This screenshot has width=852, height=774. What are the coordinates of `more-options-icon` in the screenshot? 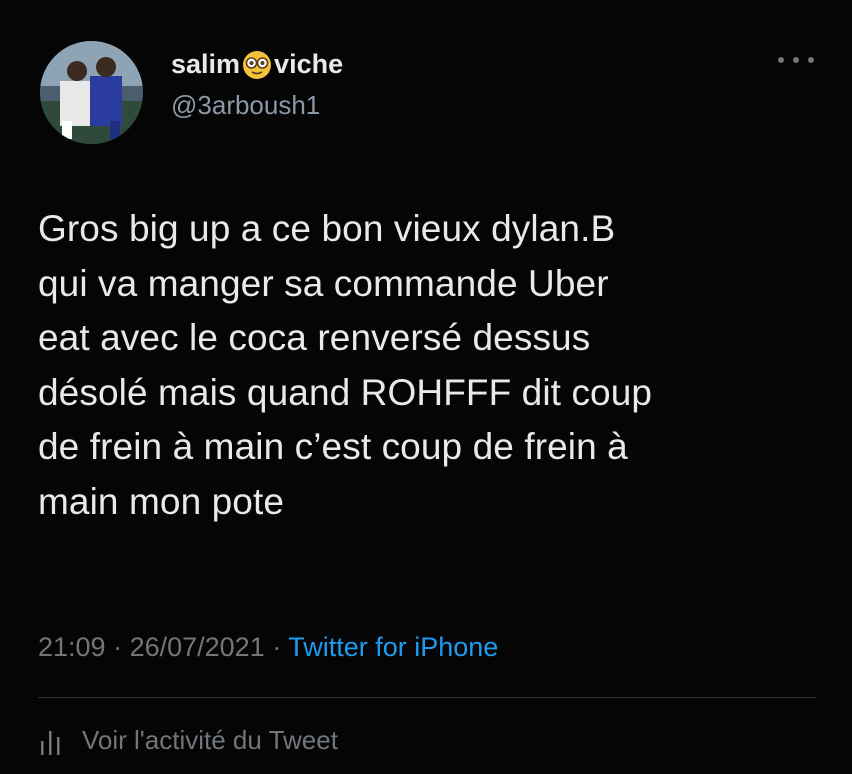 It's located at (796, 60).